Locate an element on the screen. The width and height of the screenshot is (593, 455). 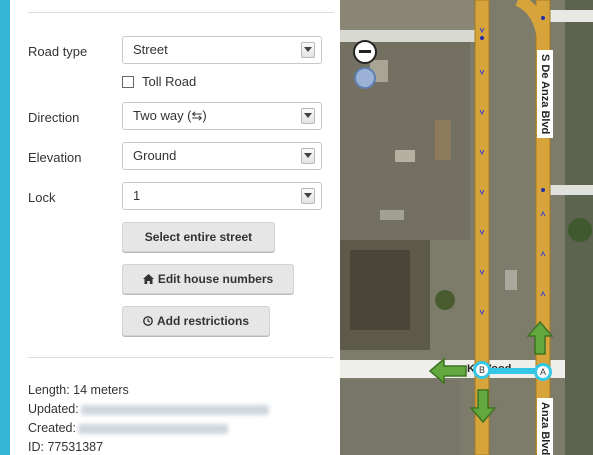
direction-label: Direction is located at coordinates (54, 117).